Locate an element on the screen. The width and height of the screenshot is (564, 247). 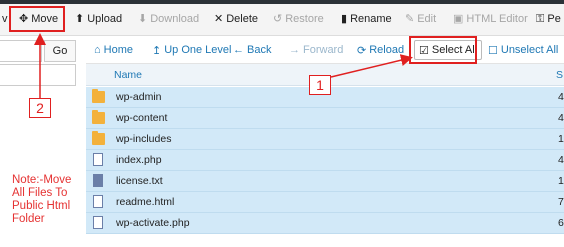
leading-glyph: v is located at coordinates (5, 19).